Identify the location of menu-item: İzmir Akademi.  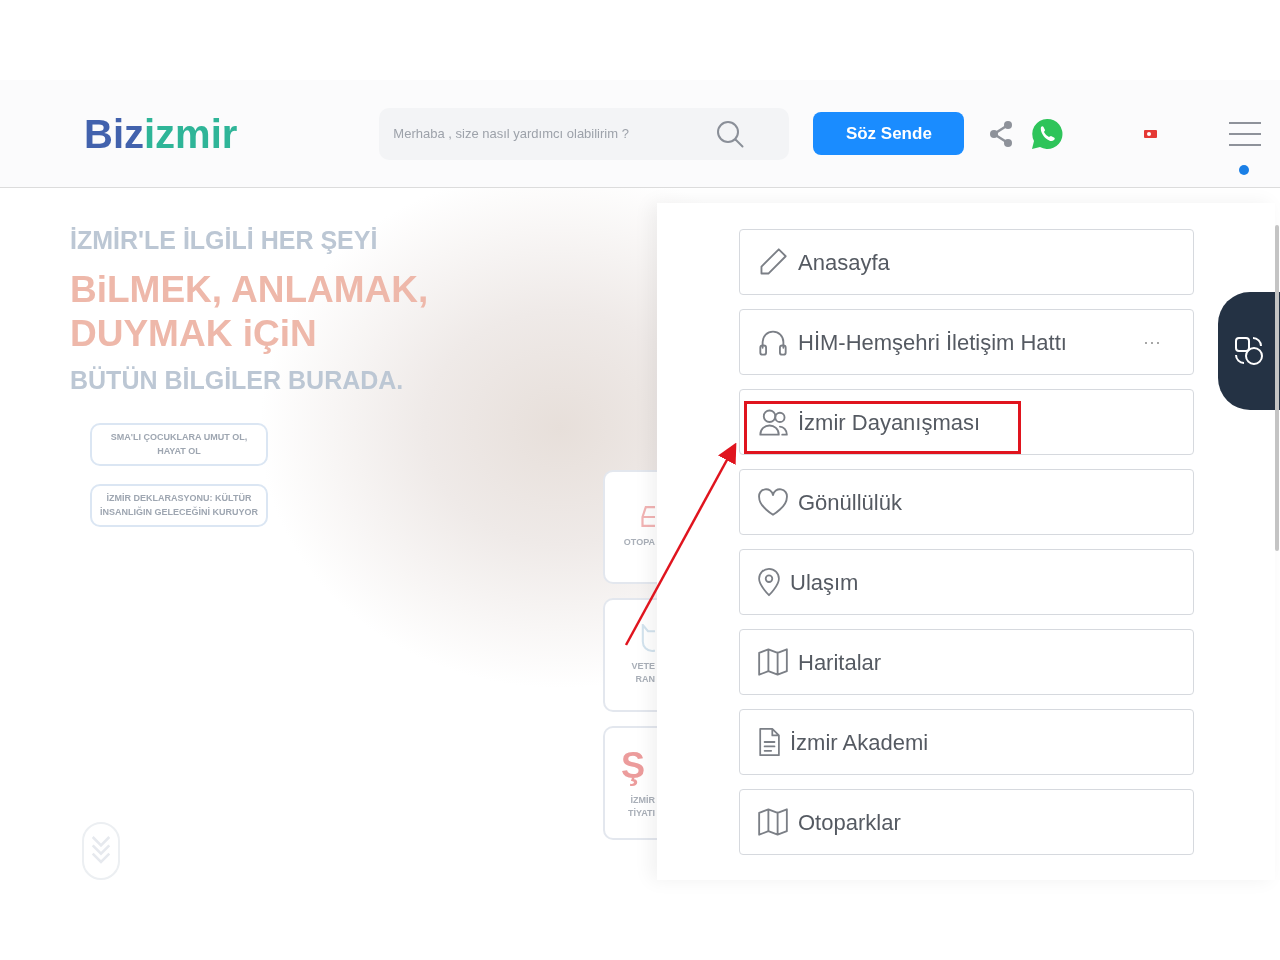
(966, 742).